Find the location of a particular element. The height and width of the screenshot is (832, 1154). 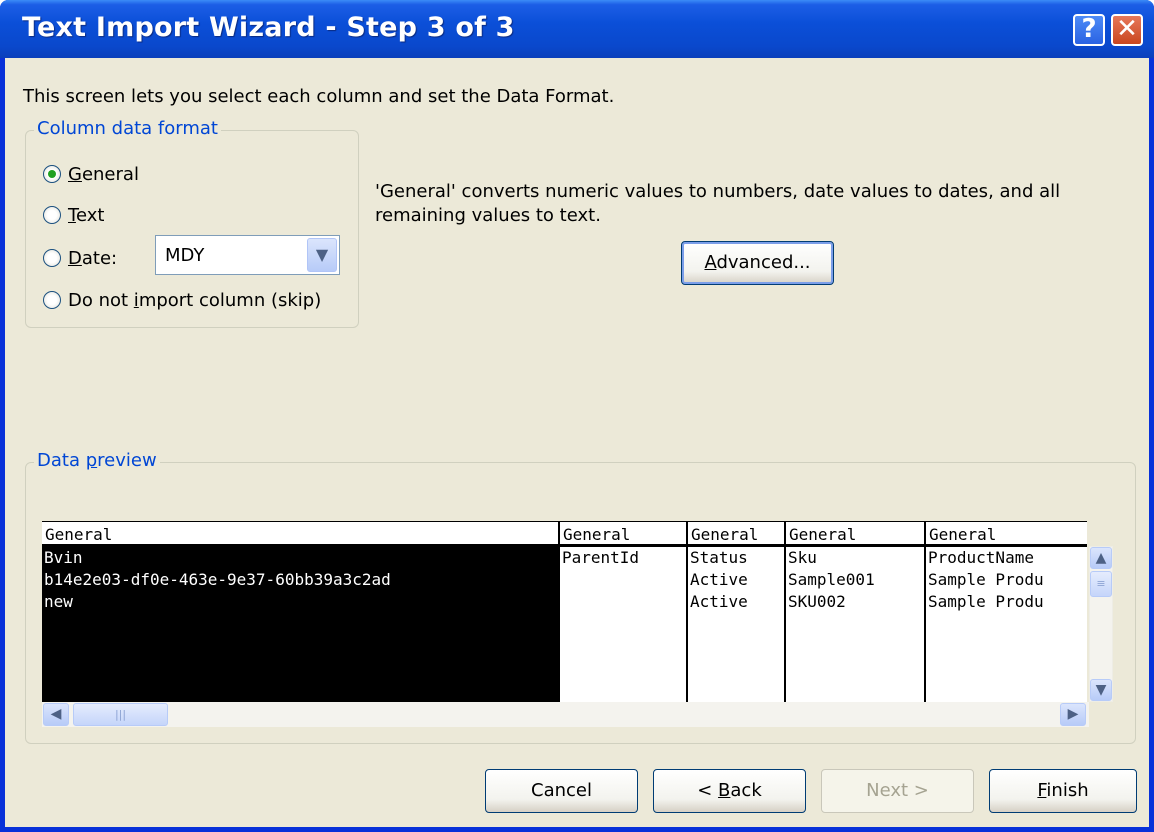

preview-cell: ParentId is located at coordinates (601, 557).